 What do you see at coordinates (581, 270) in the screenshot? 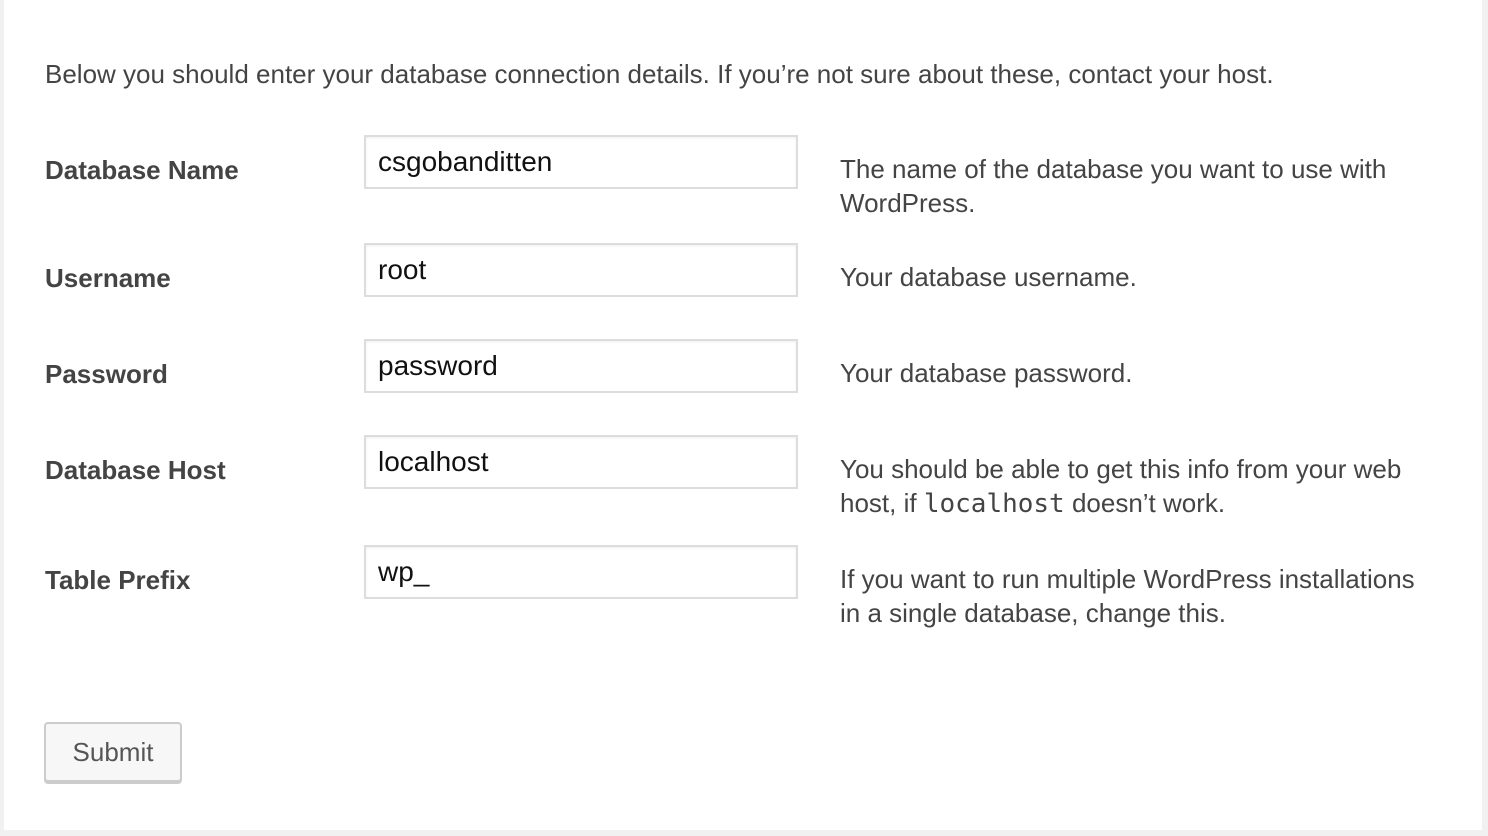
I see `username-input` at bounding box center [581, 270].